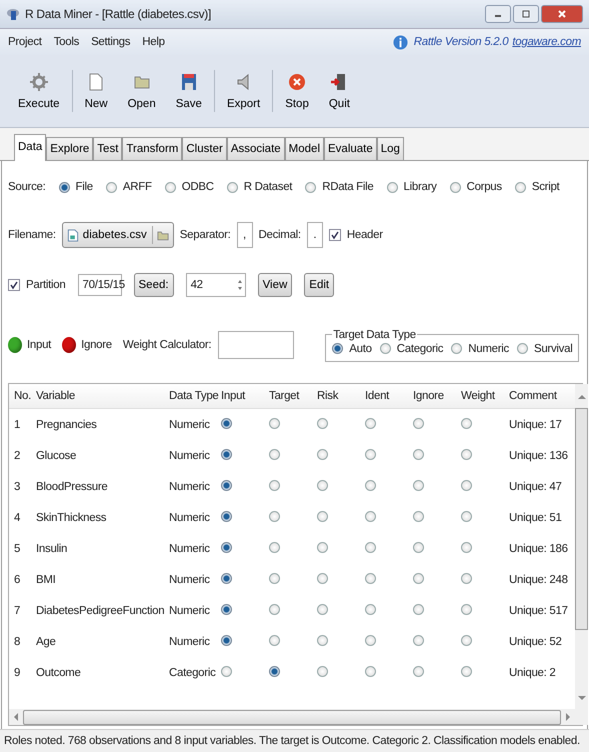  What do you see at coordinates (535, 518) in the screenshot?
I see `table-cell-text: Unique: 51` at bounding box center [535, 518].